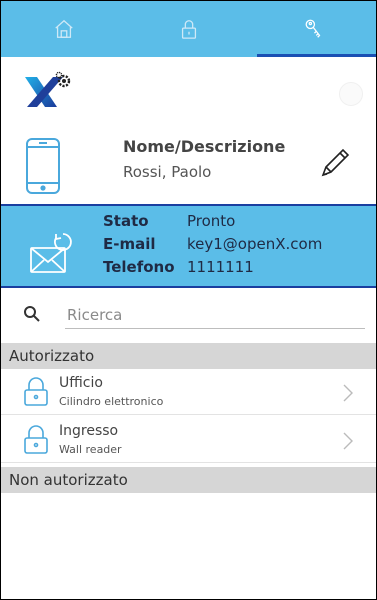 The height and width of the screenshot is (600, 377). What do you see at coordinates (90, 449) in the screenshot?
I see `lock-type: Wall reader` at bounding box center [90, 449].